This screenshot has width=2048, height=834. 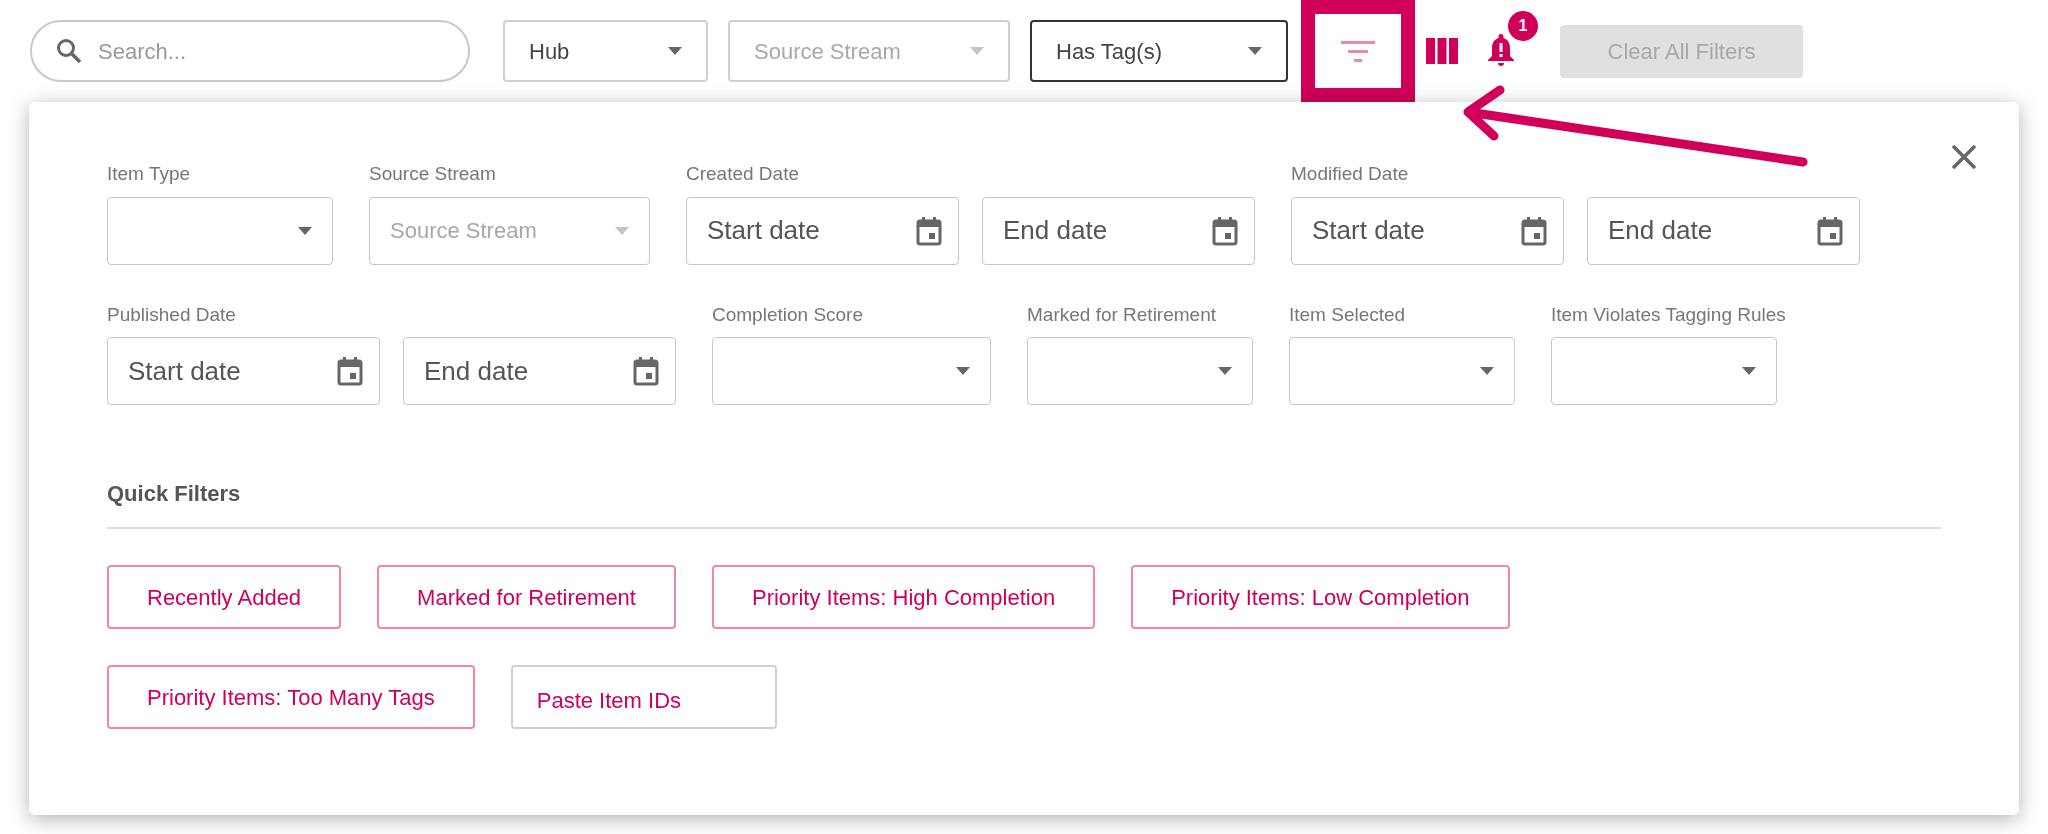 I want to click on dropdown: Hub, so click(x=605, y=51).